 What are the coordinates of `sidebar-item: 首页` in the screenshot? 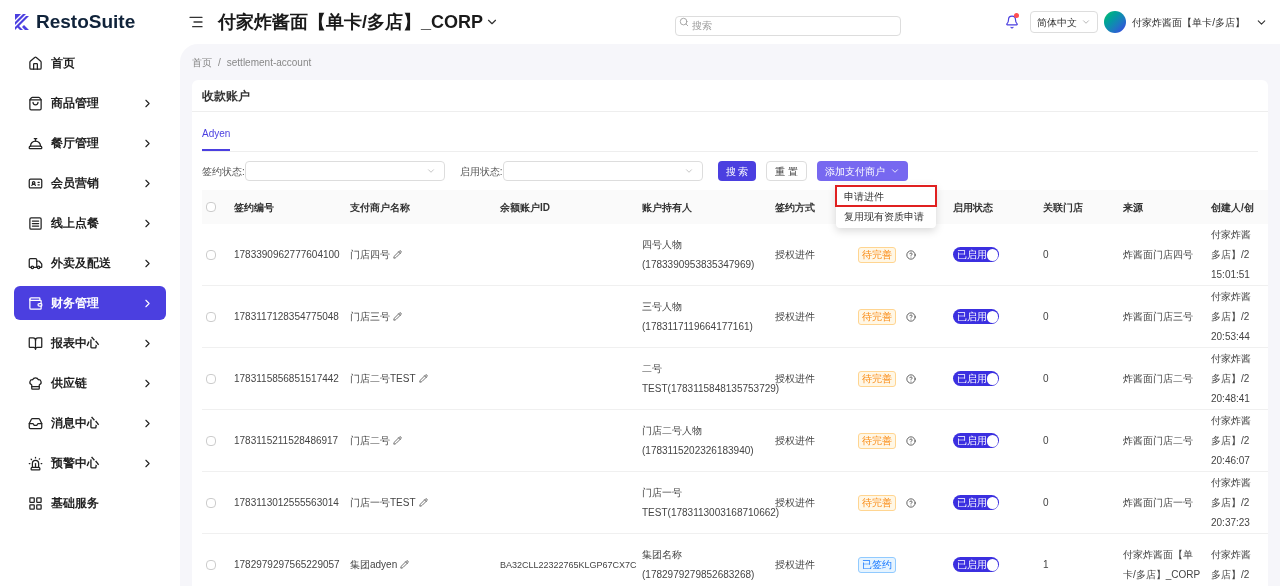 It's located at (90, 63).